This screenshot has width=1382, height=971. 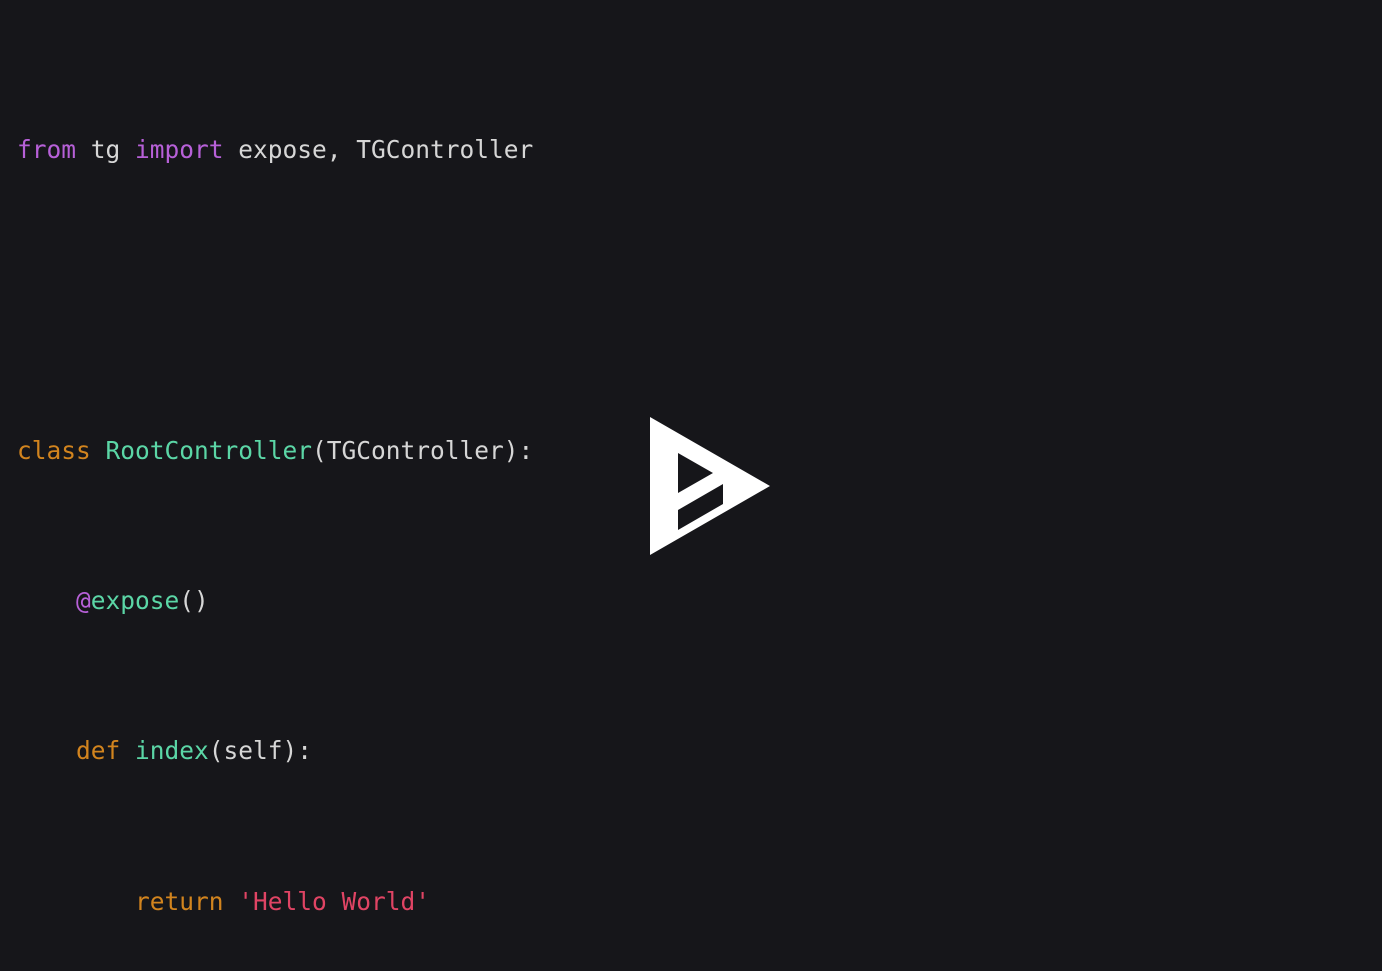 I want to click on keyword-class: class, so click(x=54, y=450).